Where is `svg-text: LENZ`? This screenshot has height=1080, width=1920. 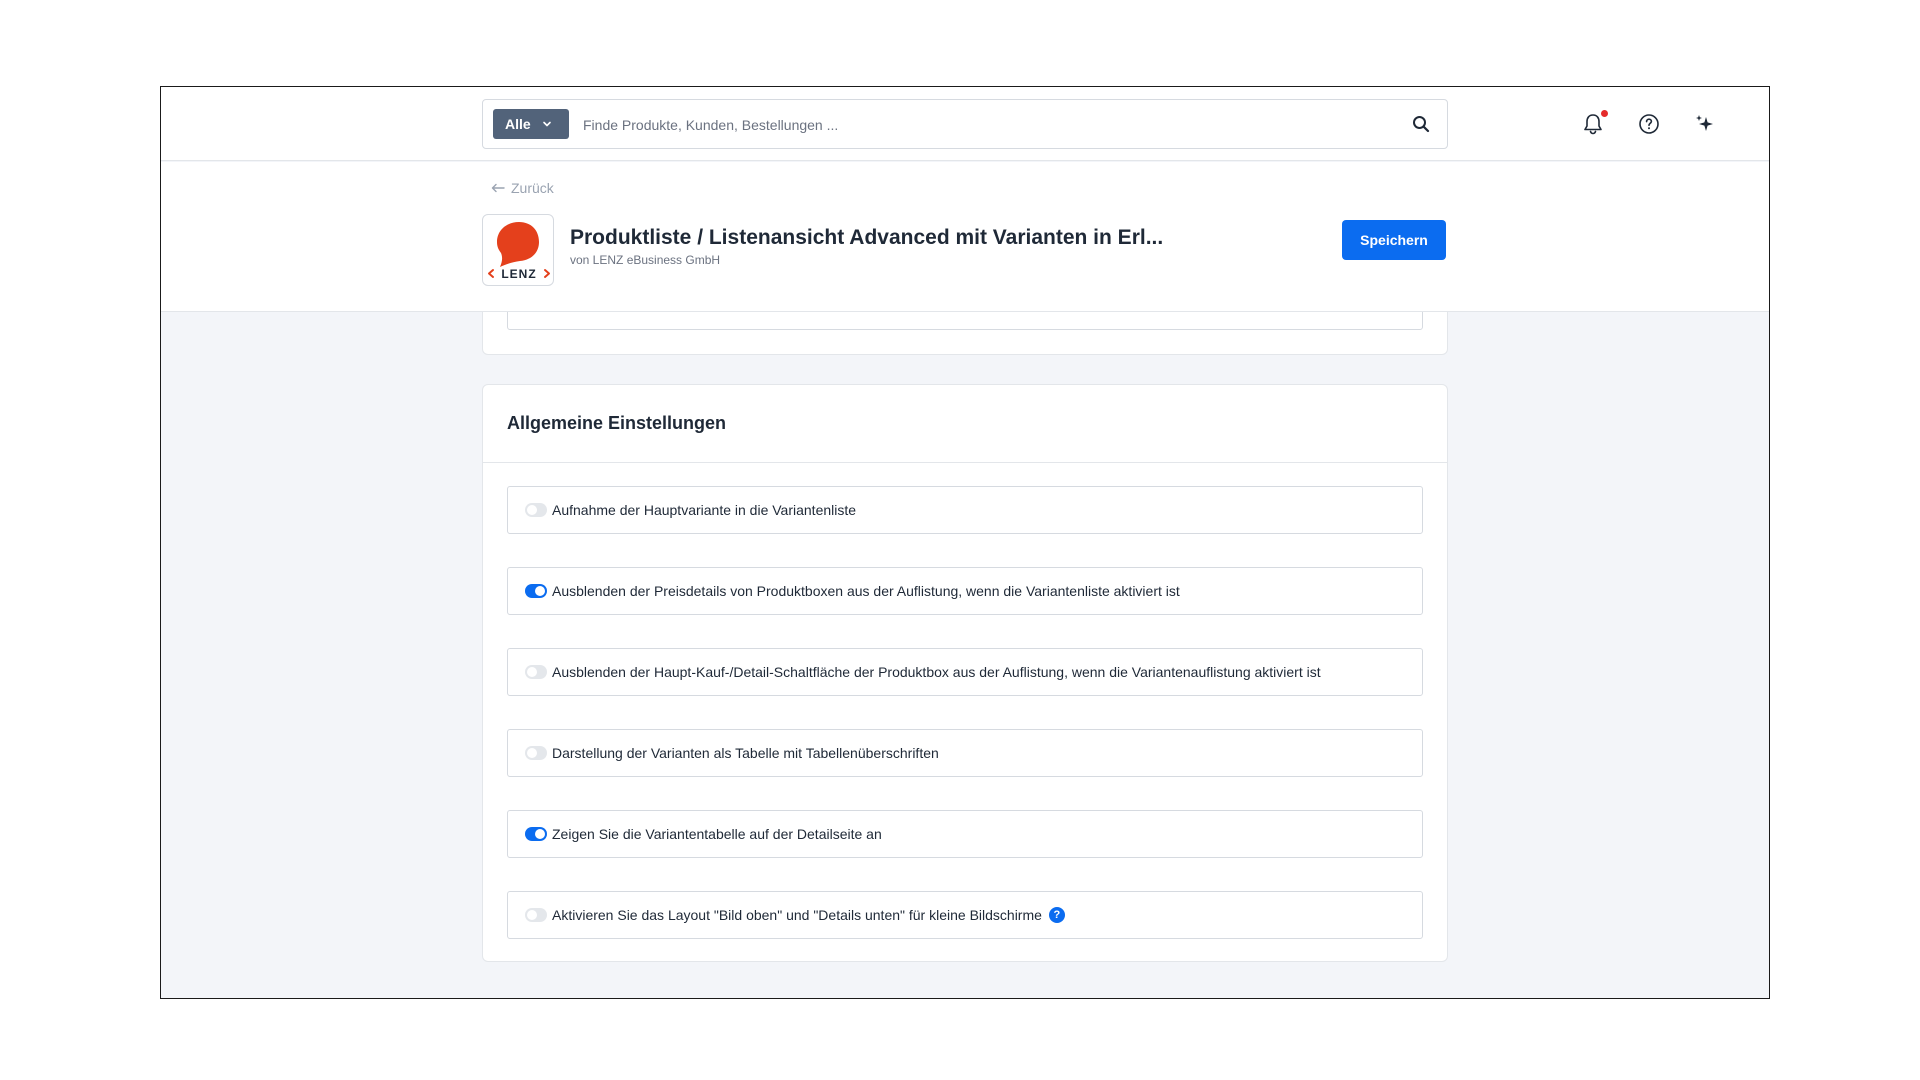
svg-text: LENZ is located at coordinates (518, 274).